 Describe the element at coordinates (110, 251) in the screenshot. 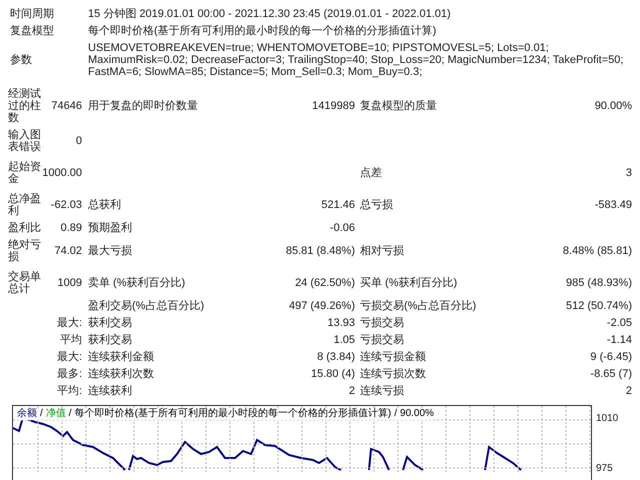

I see `stat-label: 最大亏损` at that location.